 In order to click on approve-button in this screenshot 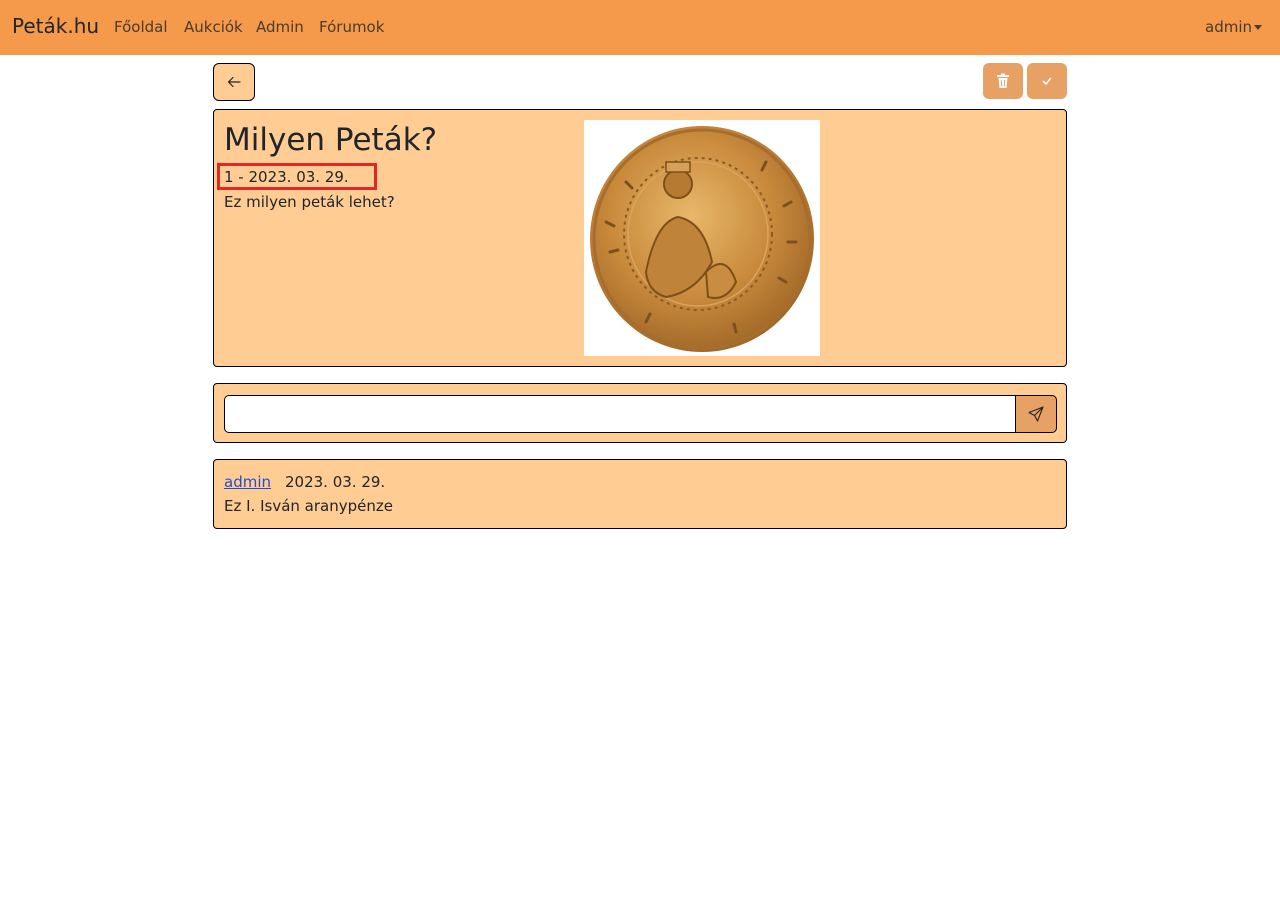, I will do `click(1047, 81)`.